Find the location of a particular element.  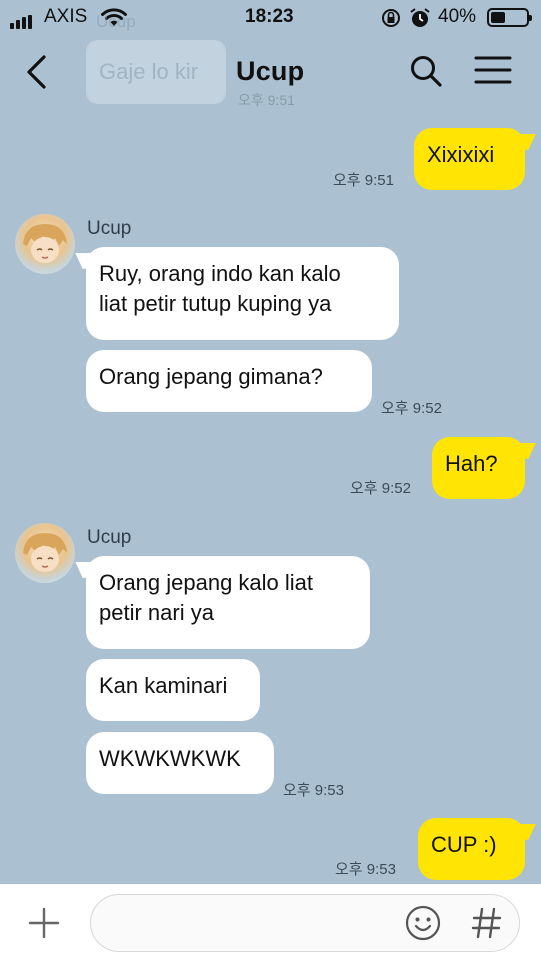

outgoing-message-bubble: Xixixixi is located at coordinates (469, 159).